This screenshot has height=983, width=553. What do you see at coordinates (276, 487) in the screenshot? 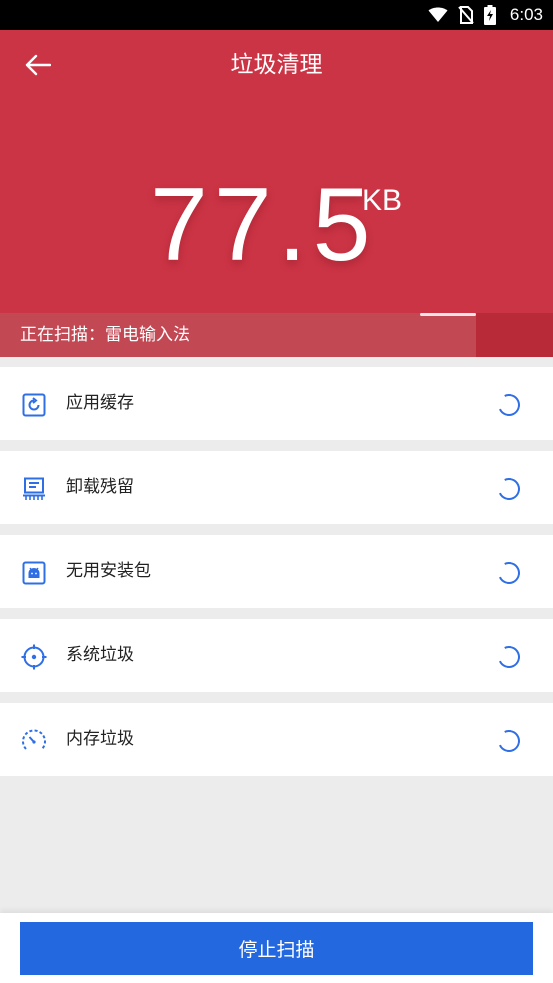
I see `list-item-uninstall-residue: 卸载残留` at bounding box center [276, 487].